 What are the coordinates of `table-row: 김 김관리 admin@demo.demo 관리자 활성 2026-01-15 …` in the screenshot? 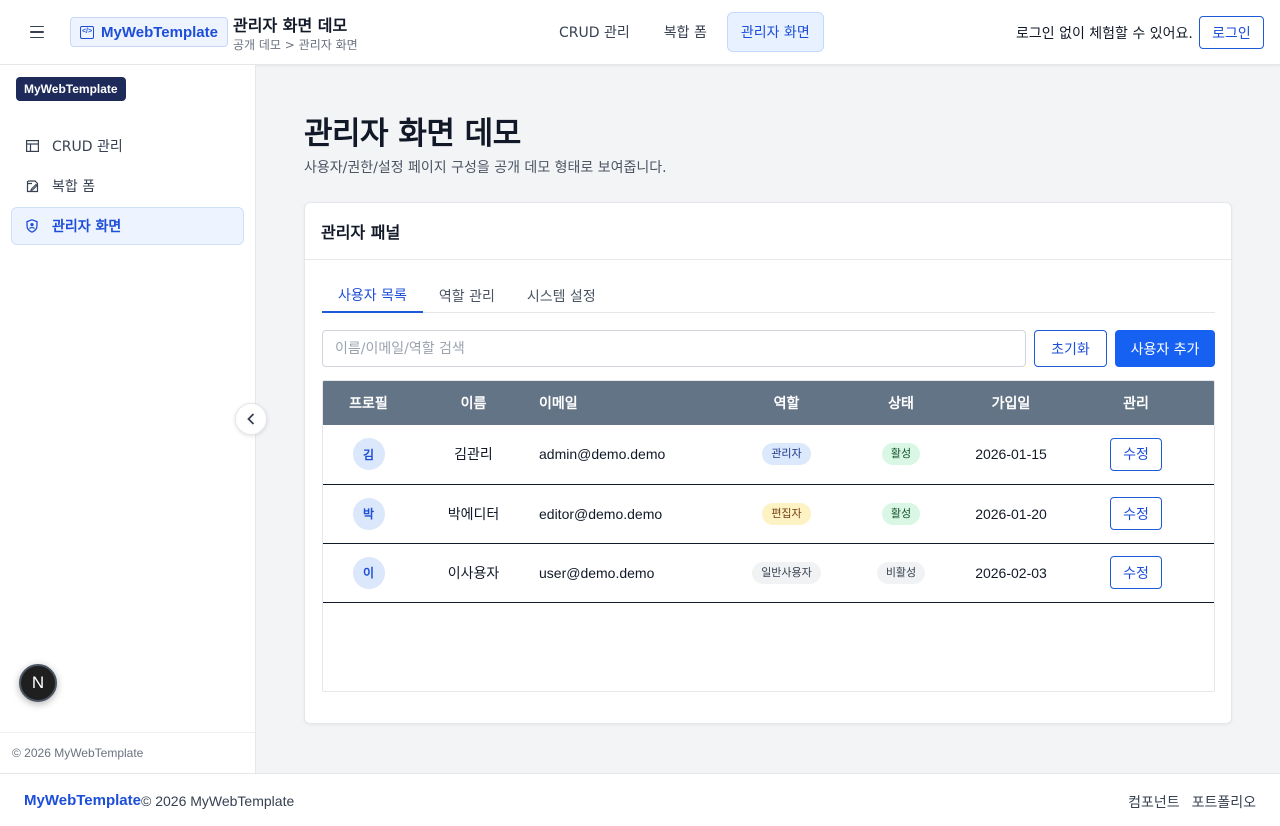 It's located at (768, 454).